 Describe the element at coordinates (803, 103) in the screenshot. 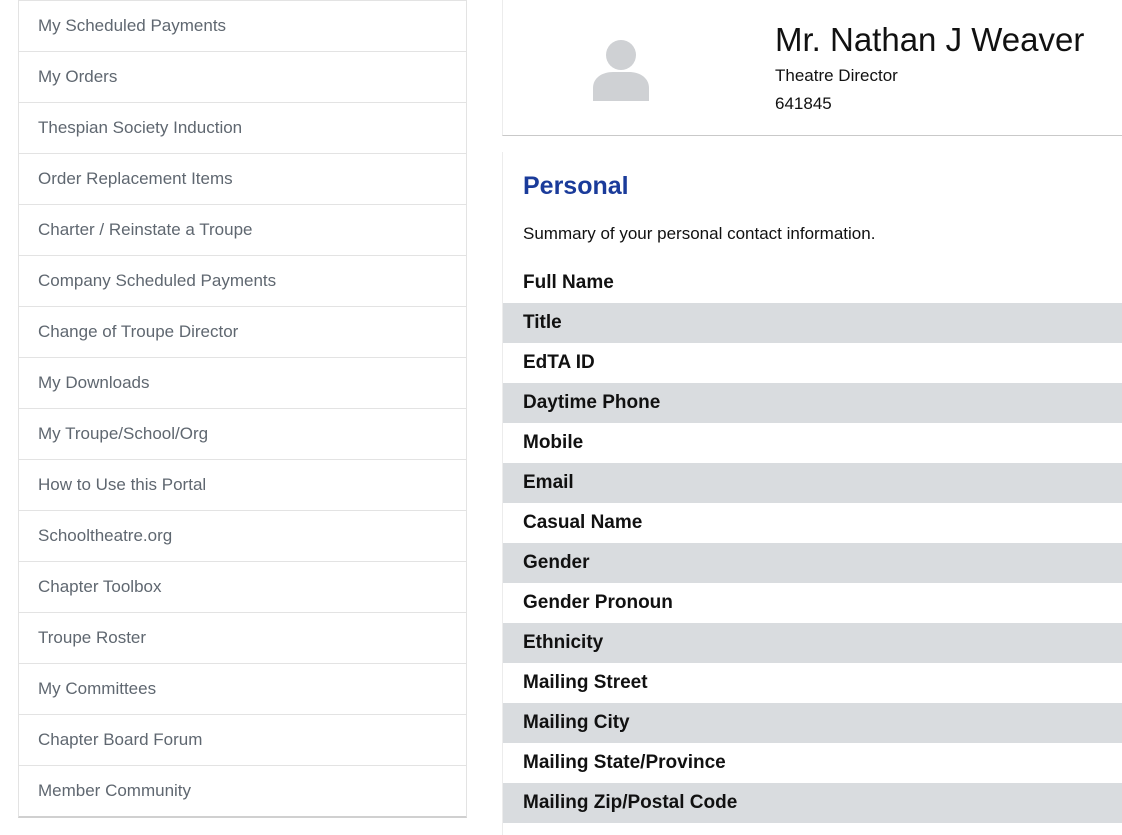

I see `profile-id: 641845` at that location.